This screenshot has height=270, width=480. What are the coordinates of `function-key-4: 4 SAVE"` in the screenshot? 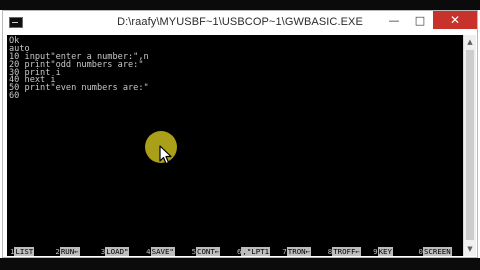 It's located at (160, 251).